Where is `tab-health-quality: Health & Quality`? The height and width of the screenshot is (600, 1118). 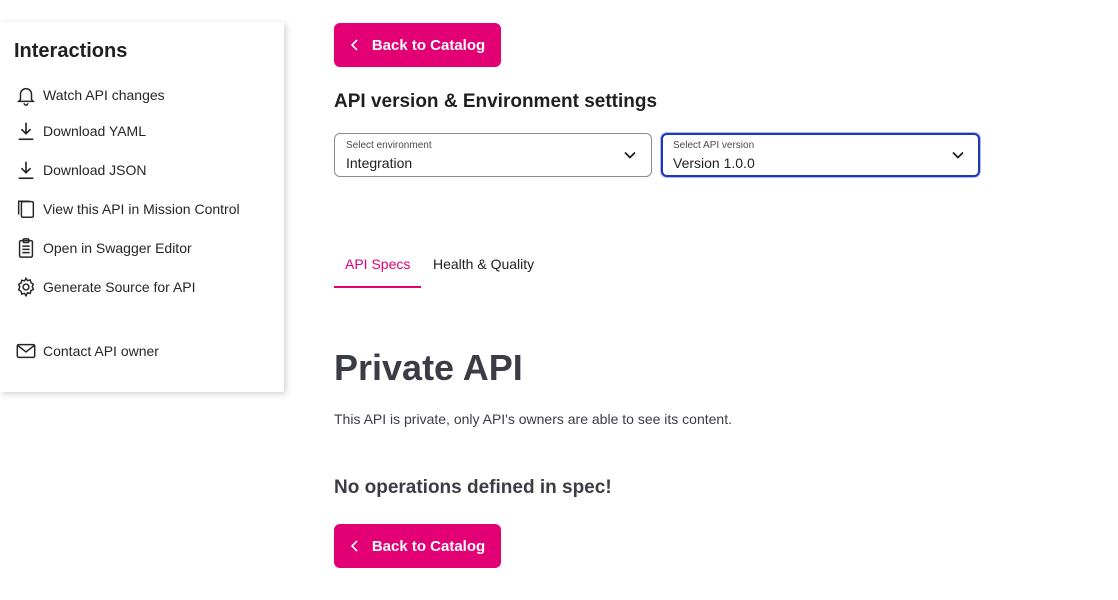
tab-health-quality: Health & Quality is located at coordinates (483, 269).